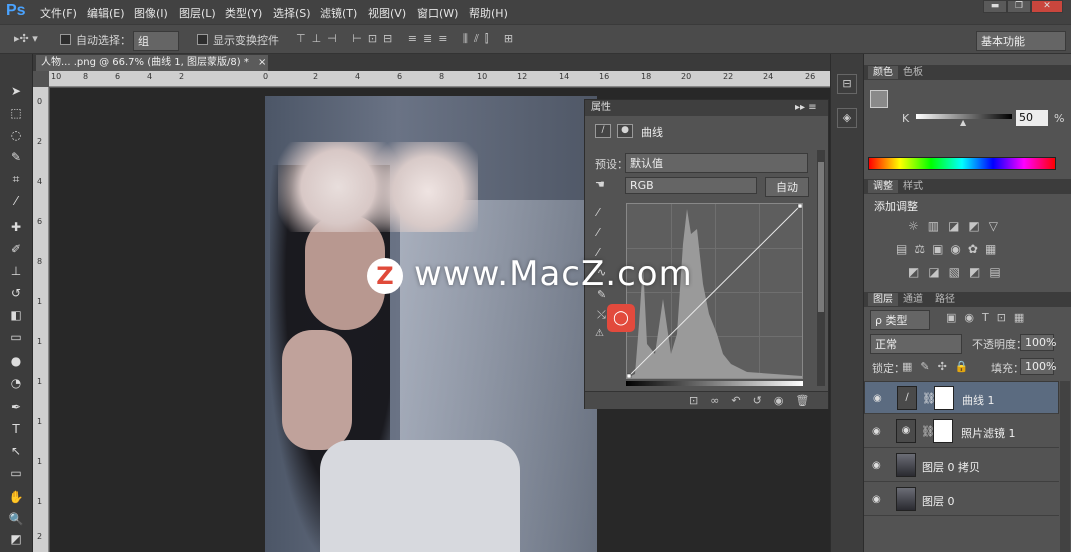  What do you see at coordinates (988, 433) in the screenshot?
I see `layer-name: 照片滤镜 1` at bounding box center [988, 433].